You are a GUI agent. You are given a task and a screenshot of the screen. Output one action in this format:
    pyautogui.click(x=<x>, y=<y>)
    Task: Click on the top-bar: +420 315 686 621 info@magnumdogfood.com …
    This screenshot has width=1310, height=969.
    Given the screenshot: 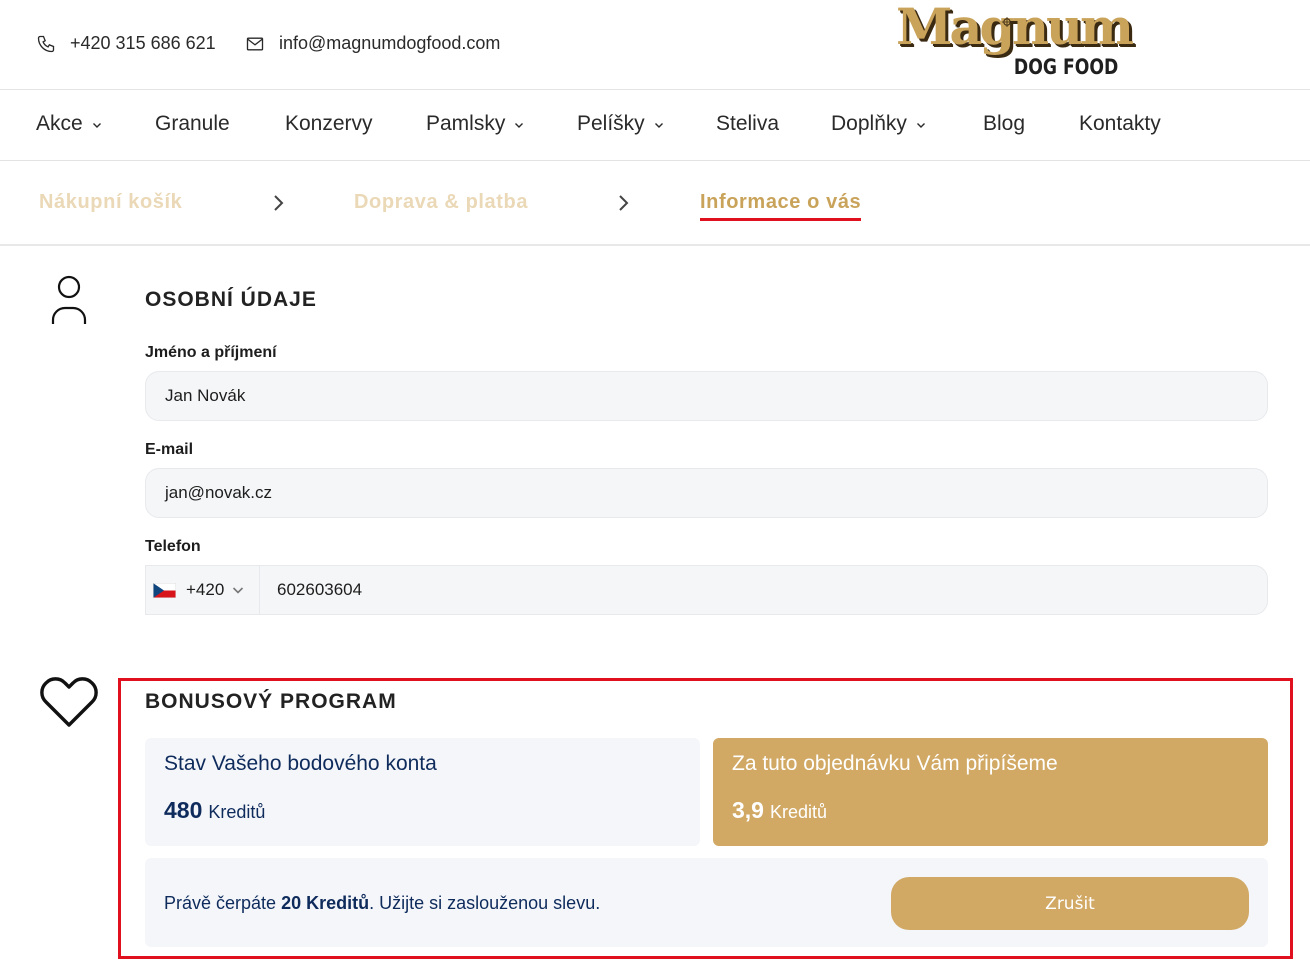 What is the action you would take?
    pyautogui.click(x=655, y=44)
    